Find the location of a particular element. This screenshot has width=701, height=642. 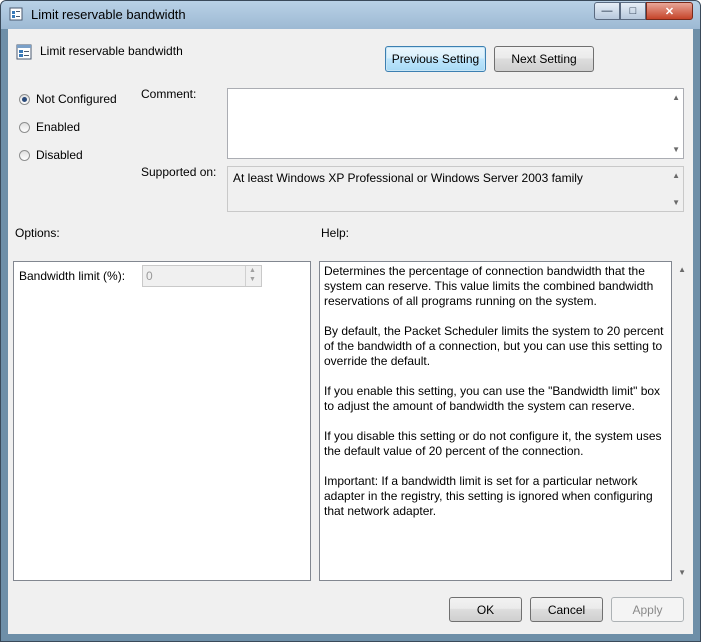

help-section-label: Help: is located at coordinates (335, 233).